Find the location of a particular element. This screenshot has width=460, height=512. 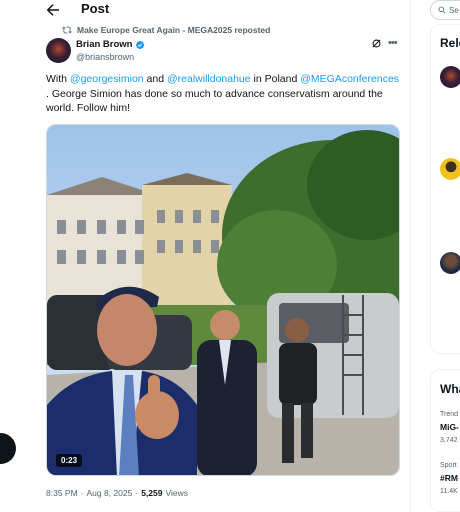

post-header: Post is located at coordinates (205, 10).